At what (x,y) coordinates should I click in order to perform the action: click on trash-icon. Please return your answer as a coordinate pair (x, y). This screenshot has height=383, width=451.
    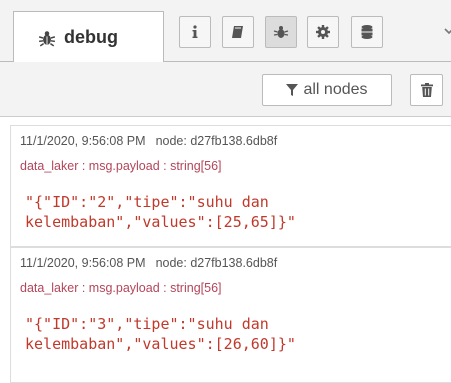
    Looking at the image, I should click on (426, 90).